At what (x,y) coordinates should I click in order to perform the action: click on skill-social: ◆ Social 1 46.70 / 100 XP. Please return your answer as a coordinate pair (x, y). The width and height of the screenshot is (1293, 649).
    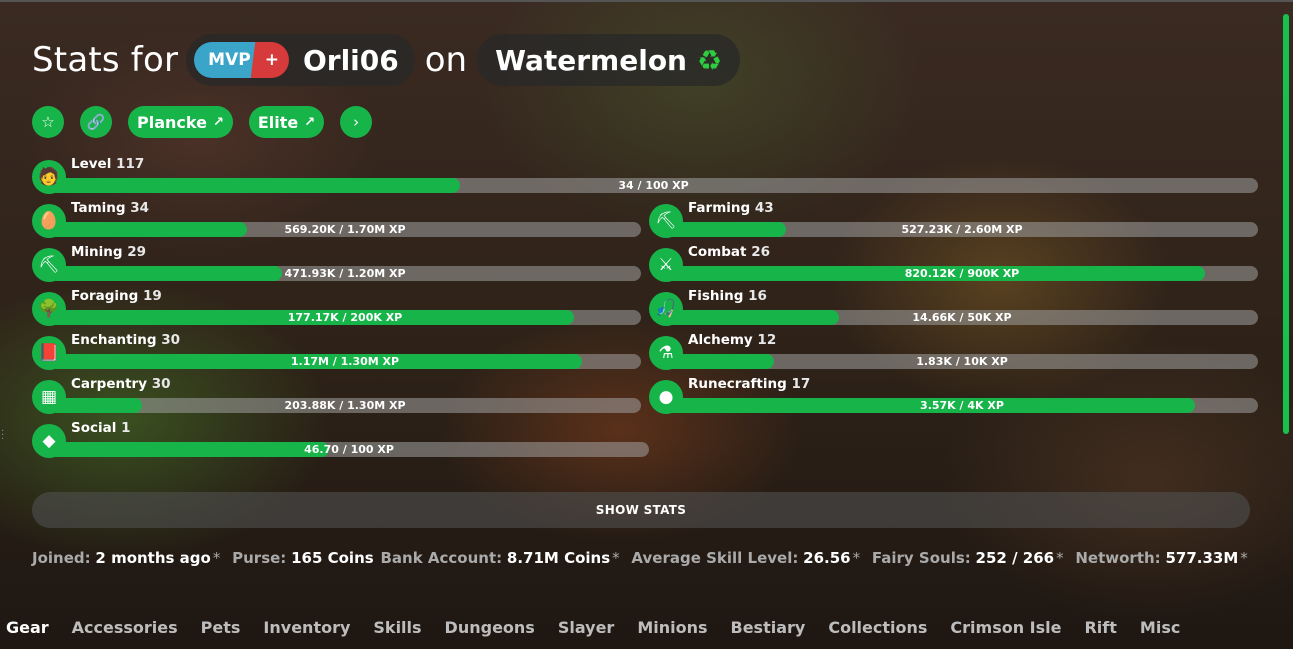
    Looking at the image, I should click on (340, 439).